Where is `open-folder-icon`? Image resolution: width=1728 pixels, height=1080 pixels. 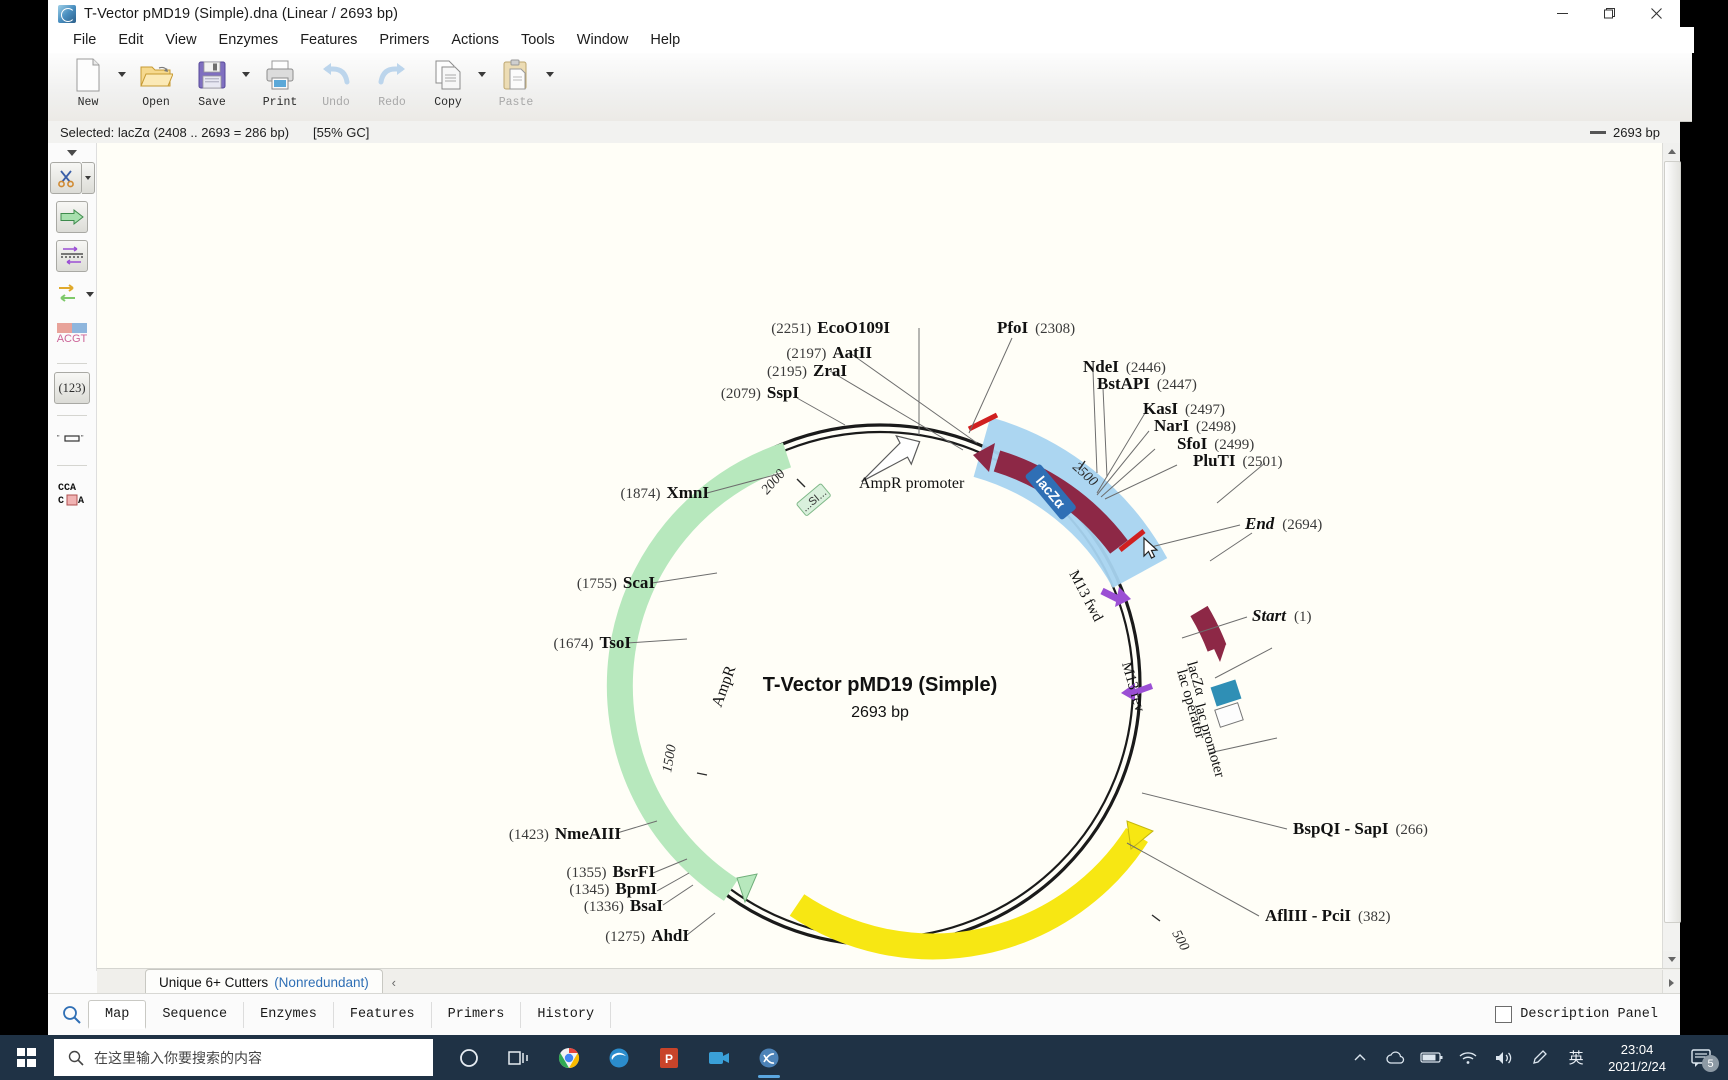
open-folder-icon is located at coordinates (156, 75).